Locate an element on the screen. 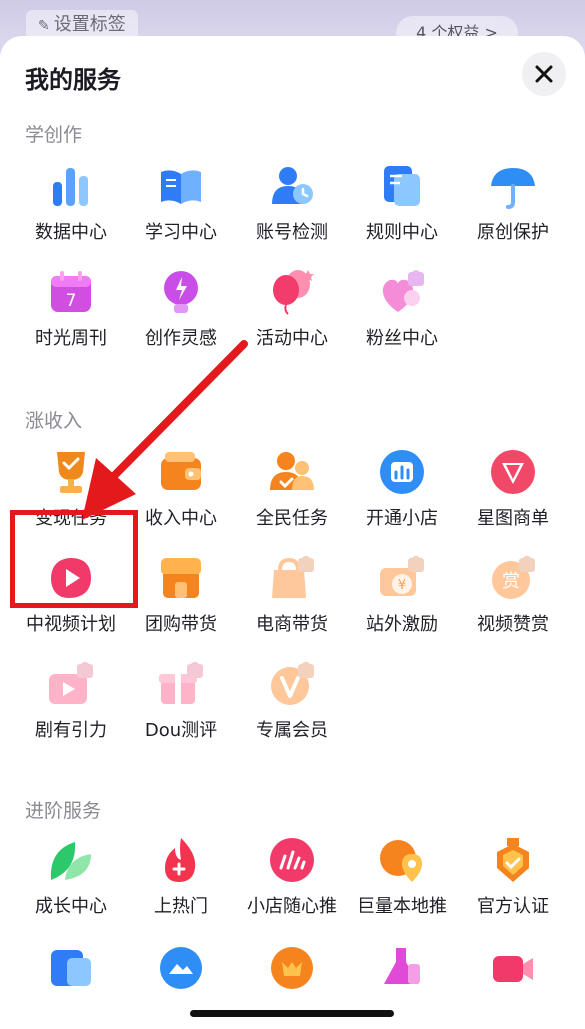  trophy-icon is located at coordinates (71, 472).